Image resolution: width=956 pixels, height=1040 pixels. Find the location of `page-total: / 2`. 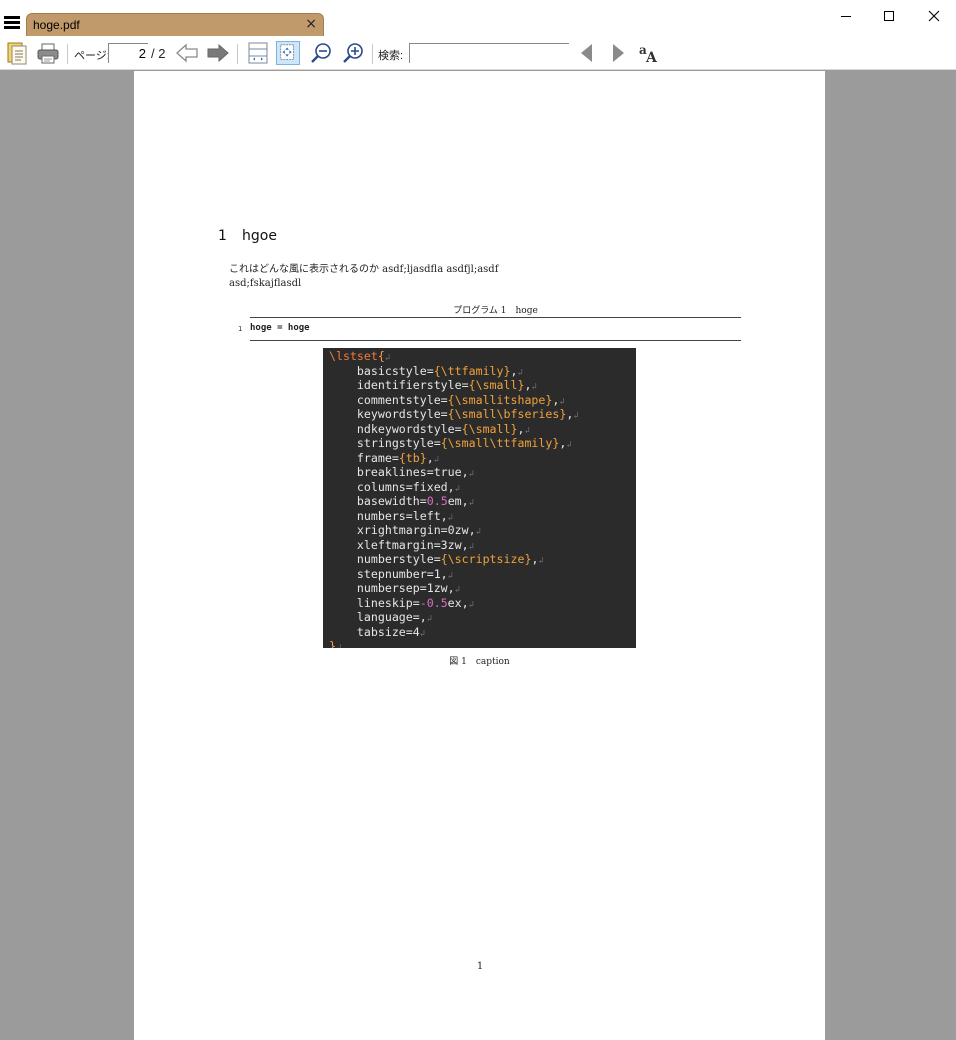

page-total: / 2 is located at coordinates (158, 53).